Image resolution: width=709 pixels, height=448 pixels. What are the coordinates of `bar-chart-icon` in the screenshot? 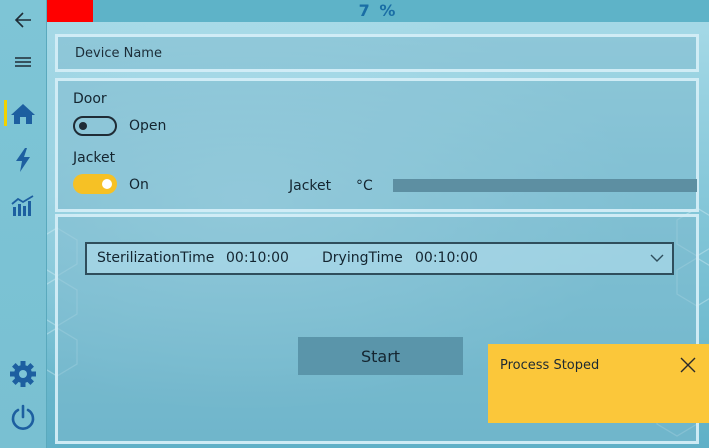 It's located at (22, 205).